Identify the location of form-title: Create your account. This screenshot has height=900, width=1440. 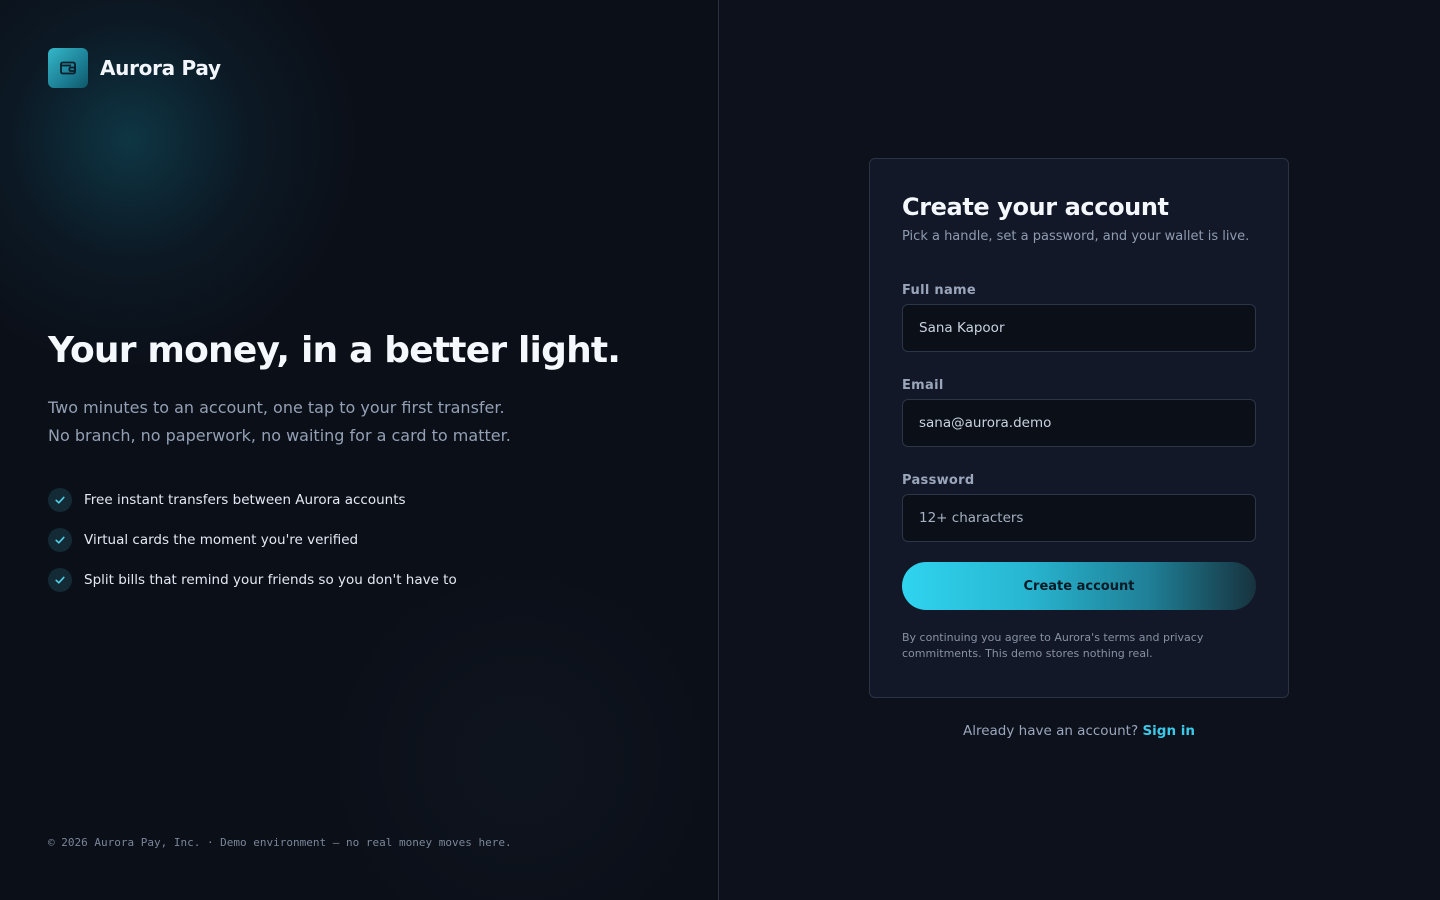
(1035, 207).